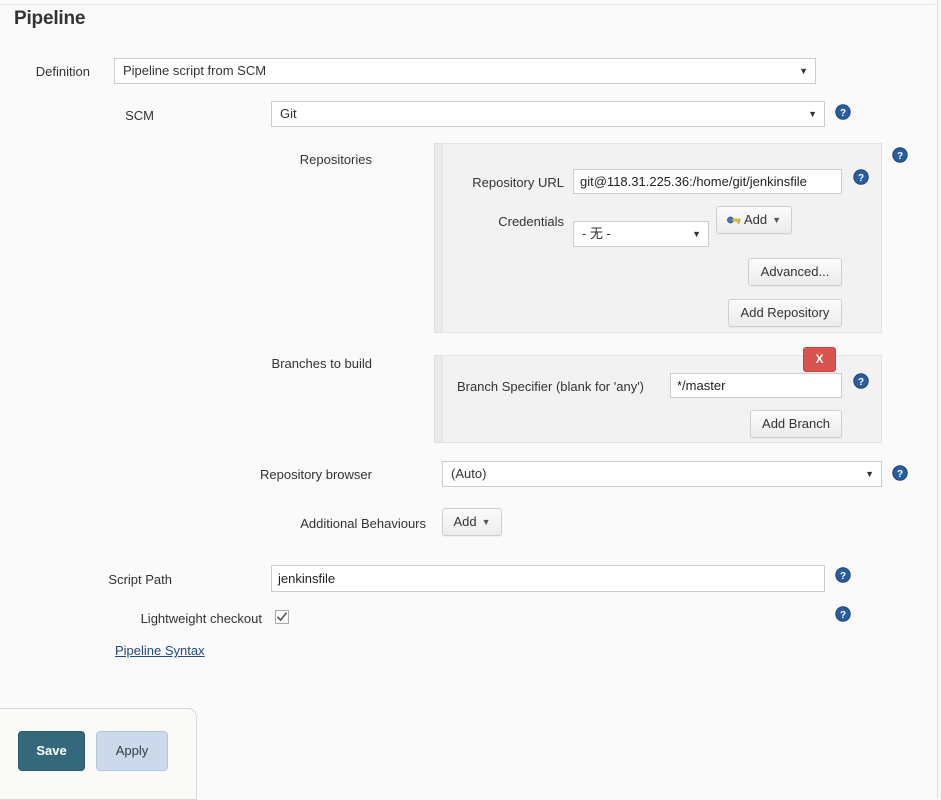 The height and width of the screenshot is (800, 941). I want to click on add-behaviour-button: Add ▼, so click(472, 522).